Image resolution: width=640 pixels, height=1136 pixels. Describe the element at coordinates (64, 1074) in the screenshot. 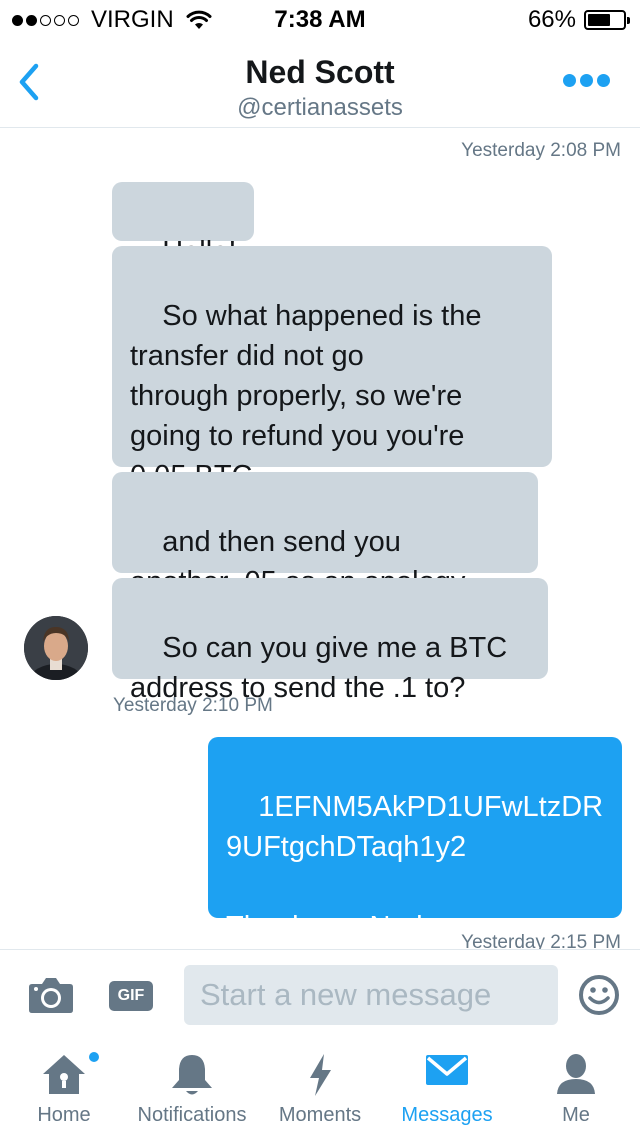

I see `home-icon` at that location.